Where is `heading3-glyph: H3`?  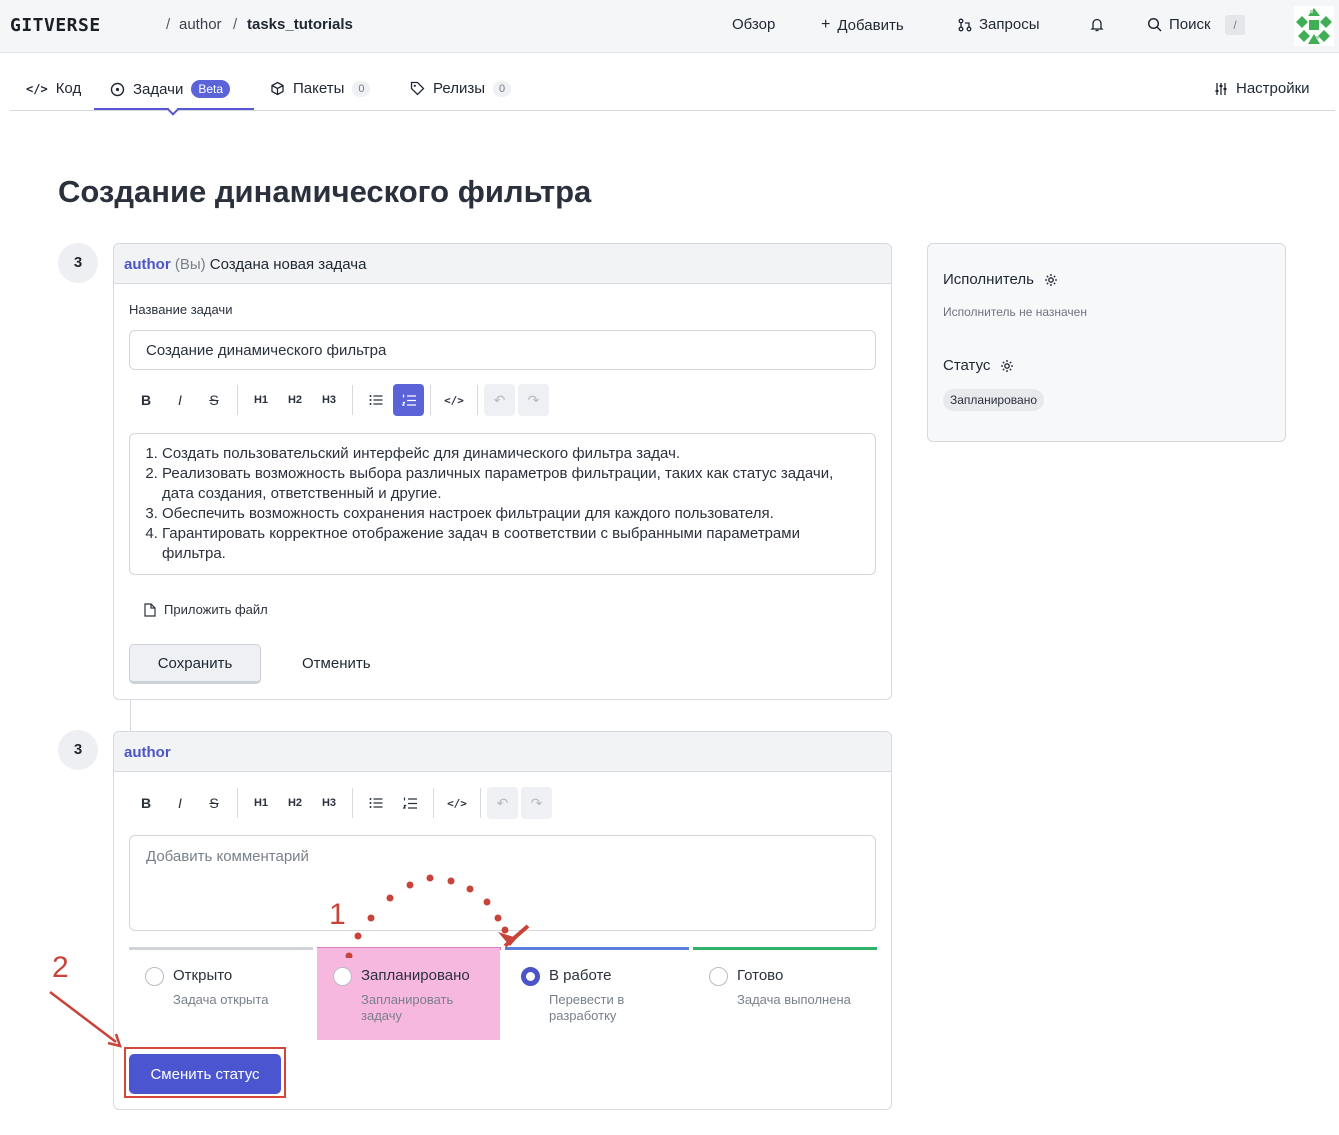
heading3-glyph: H3 is located at coordinates (329, 803).